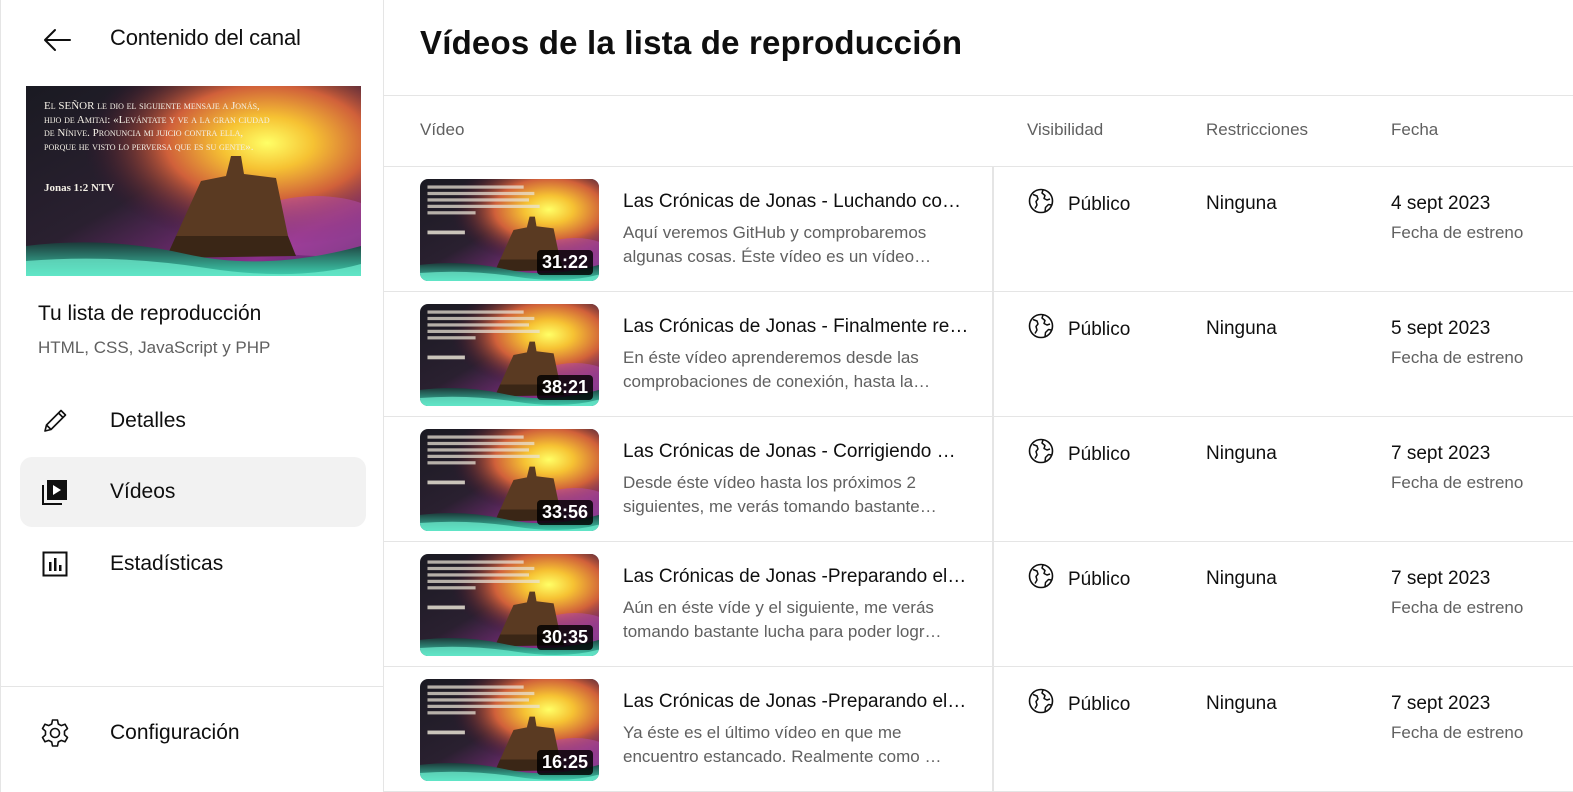 The image size is (1573, 792). What do you see at coordinates (148, 420) in the screenshot?
I see `sidebar-item-label: Detalles` at bounding box center [148, 420].